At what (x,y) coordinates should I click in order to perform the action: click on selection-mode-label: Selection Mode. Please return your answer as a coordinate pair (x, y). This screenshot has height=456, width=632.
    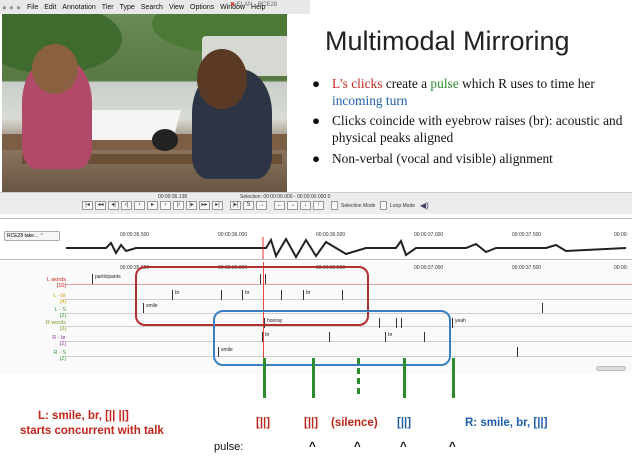
    Looking at the image, I should click on (358, 206).